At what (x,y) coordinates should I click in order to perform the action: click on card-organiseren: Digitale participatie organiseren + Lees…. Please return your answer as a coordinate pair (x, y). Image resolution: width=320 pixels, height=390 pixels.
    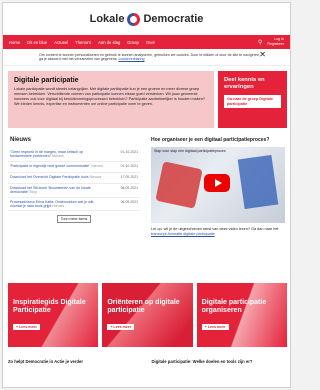
    Looking at the image, I should click on (241, 315).